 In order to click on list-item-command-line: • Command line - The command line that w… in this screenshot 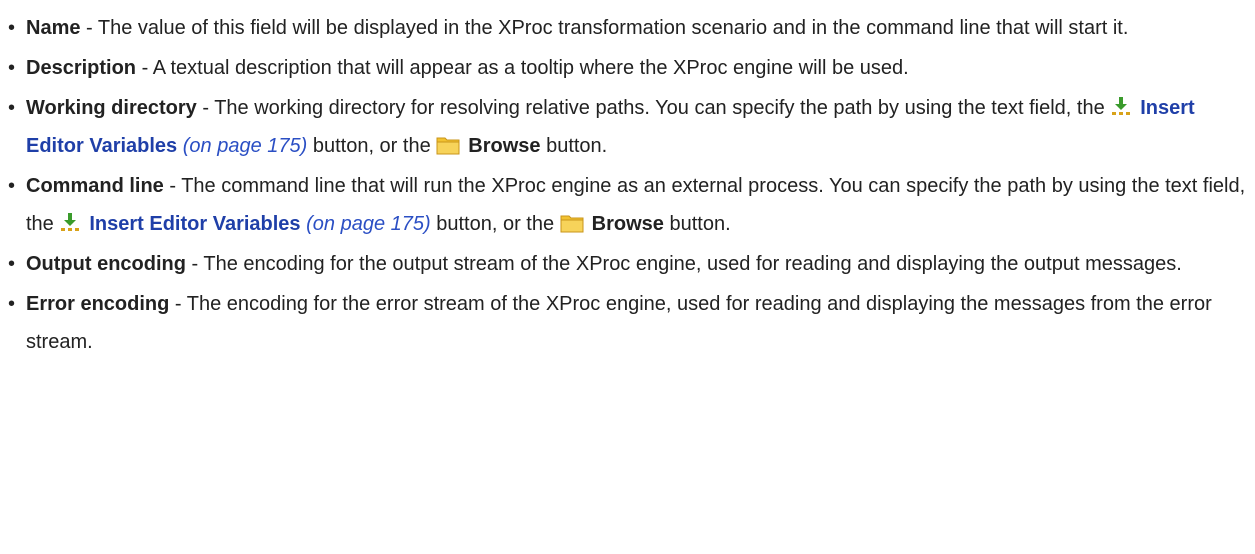, I will do `click(627, 205)`.